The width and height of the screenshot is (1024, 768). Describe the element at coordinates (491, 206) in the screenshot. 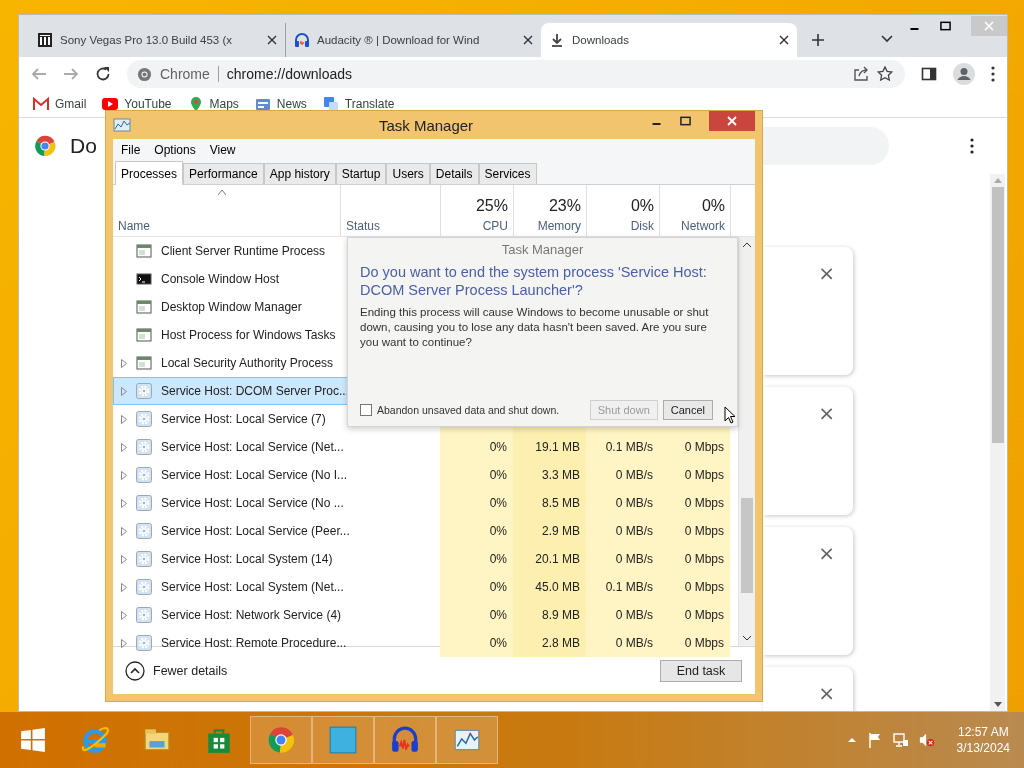

I see `usage-percent: 25%` at that location.